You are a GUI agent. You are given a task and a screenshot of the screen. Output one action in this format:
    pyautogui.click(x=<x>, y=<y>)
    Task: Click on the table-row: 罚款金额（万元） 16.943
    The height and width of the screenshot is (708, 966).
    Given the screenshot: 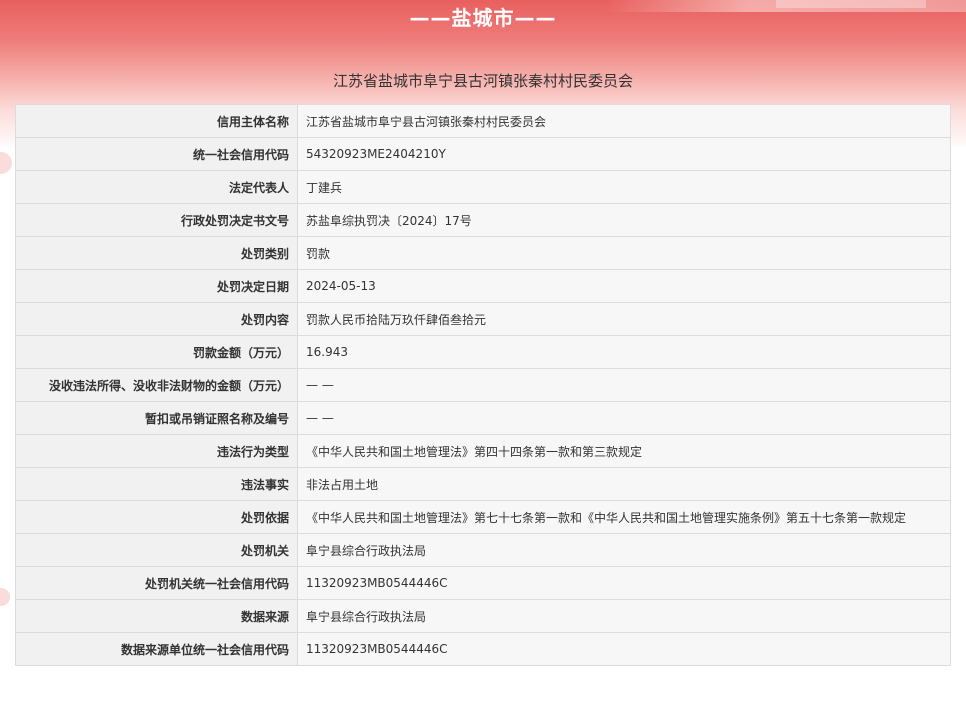 What is the action you would take?
    pyautogui.click(x=483, y=352)
    